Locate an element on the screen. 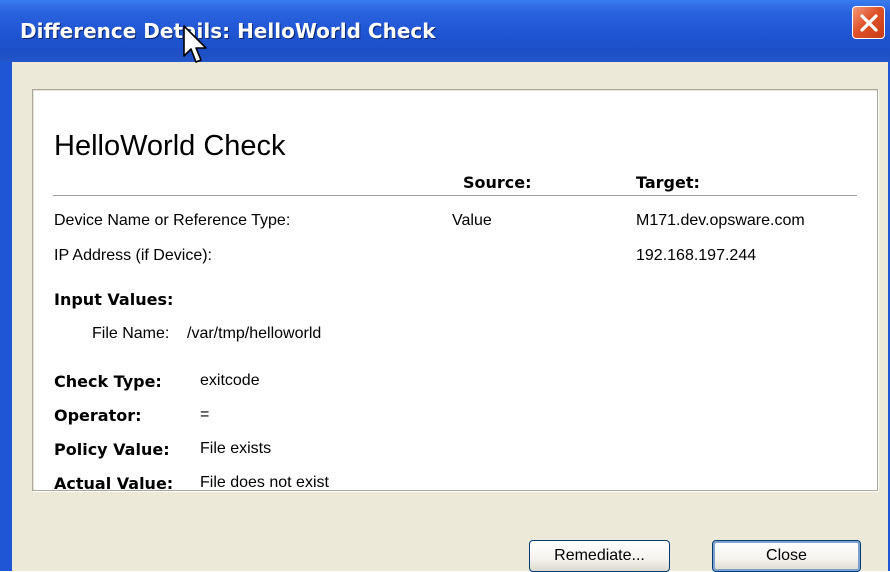 The height and width of the screenshot is (572, 890). policy-value-value: File exists is located at coordinates (236, 448).